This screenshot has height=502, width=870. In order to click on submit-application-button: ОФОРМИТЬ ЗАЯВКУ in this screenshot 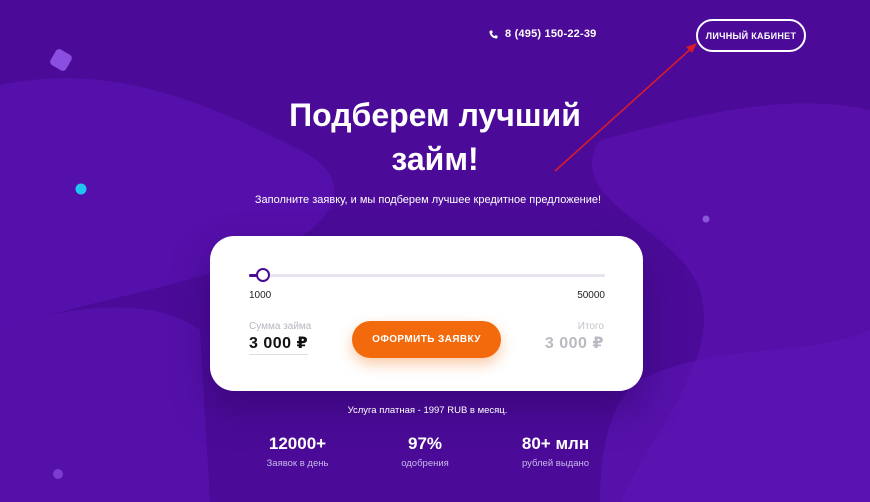, I will do `click(426, 339)`.